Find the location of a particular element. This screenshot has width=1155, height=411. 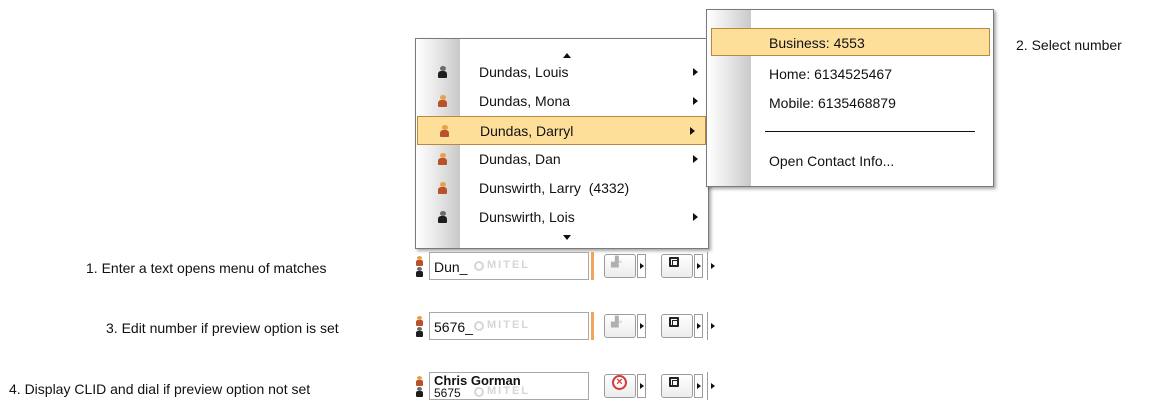

menu-item-label: Dundas, Mona is located at coordinates (525, 101).